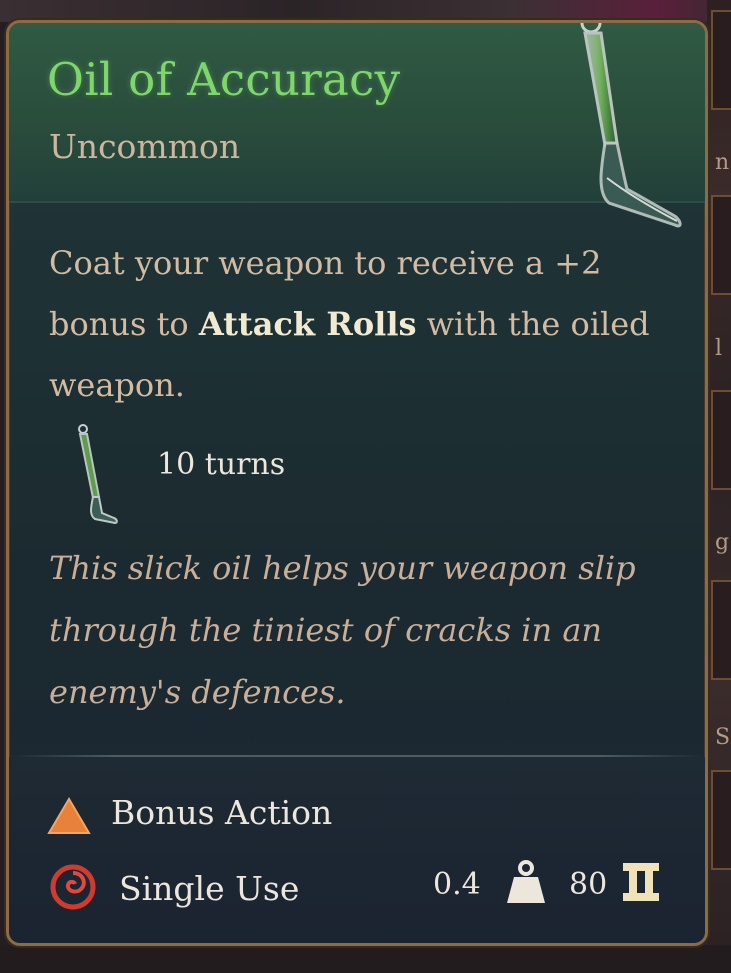 Image resolution: width=731 pixels, height=973 pixels. I want to click on background-letter: Se, so click(723, 737).